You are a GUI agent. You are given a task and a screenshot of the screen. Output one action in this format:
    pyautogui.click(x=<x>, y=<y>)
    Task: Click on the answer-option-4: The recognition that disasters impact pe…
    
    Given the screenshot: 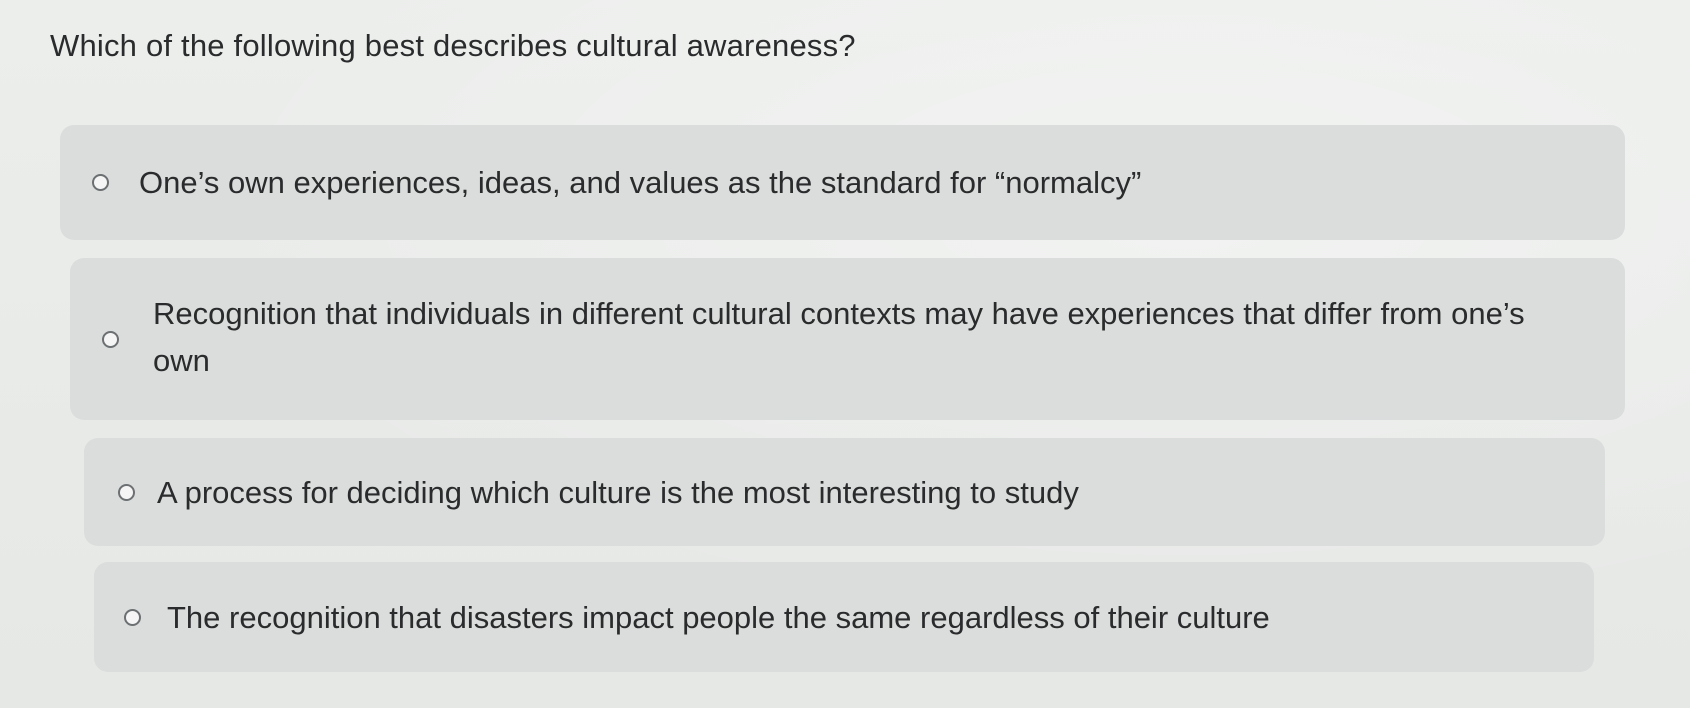 What is the action you would take?
    pyautogui.click(x=844, y=617)
    